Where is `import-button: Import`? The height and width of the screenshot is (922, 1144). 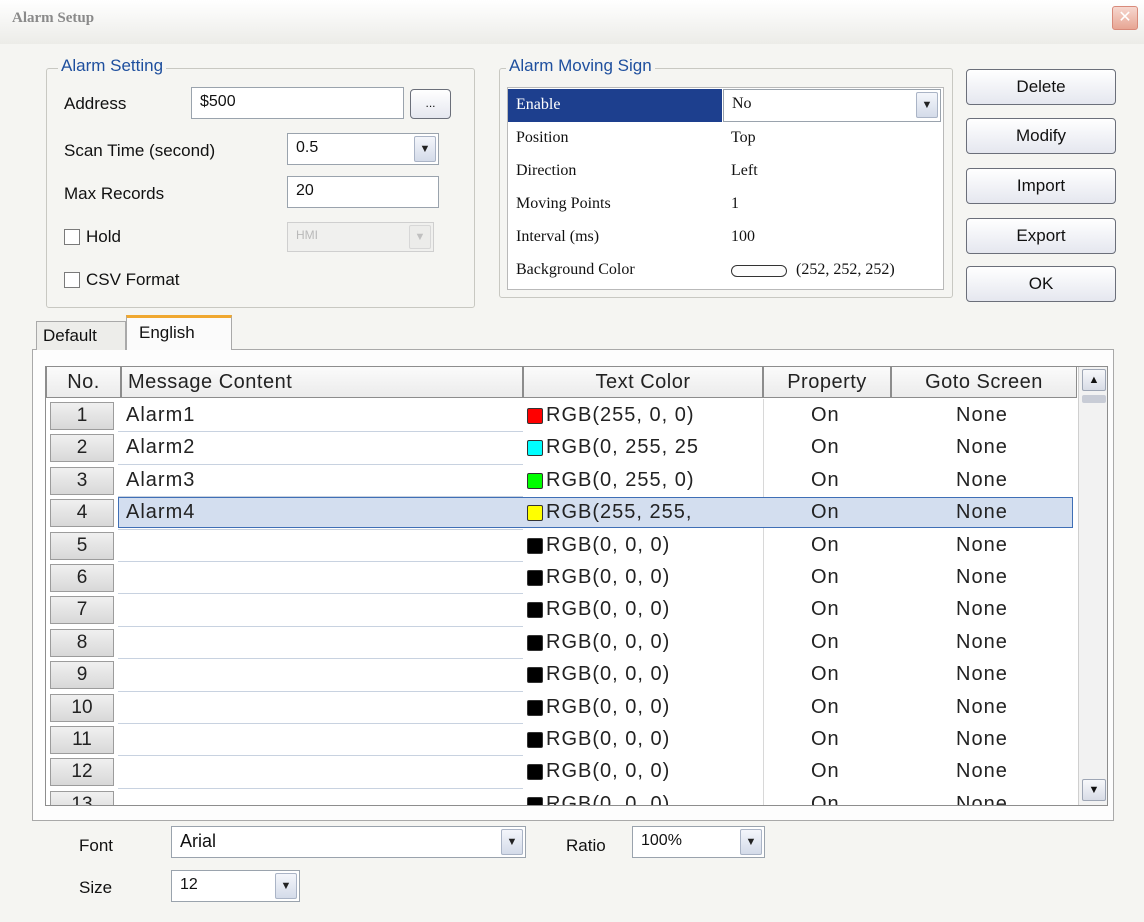
import-button: Import is located at coordinates (1041, 186).